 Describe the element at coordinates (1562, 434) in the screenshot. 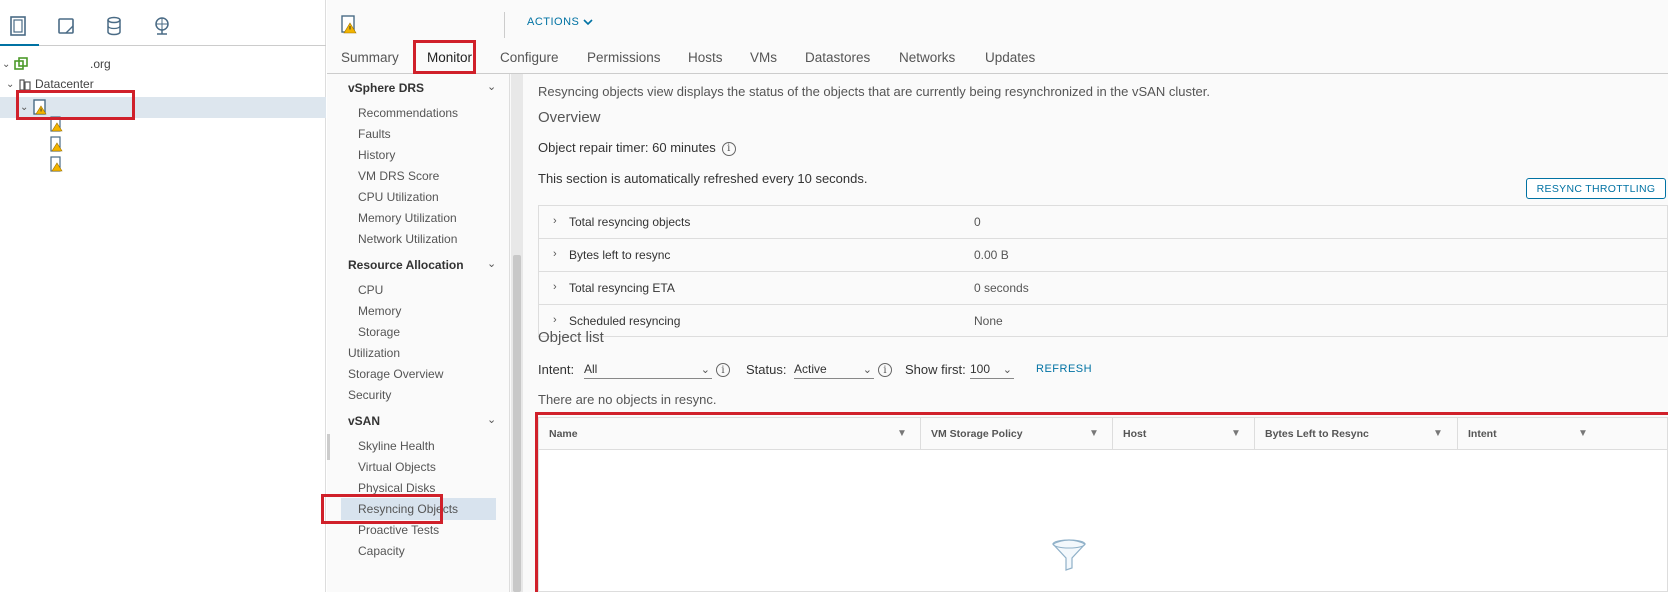

I see `column-header-intent: Intent ▼` at that location.